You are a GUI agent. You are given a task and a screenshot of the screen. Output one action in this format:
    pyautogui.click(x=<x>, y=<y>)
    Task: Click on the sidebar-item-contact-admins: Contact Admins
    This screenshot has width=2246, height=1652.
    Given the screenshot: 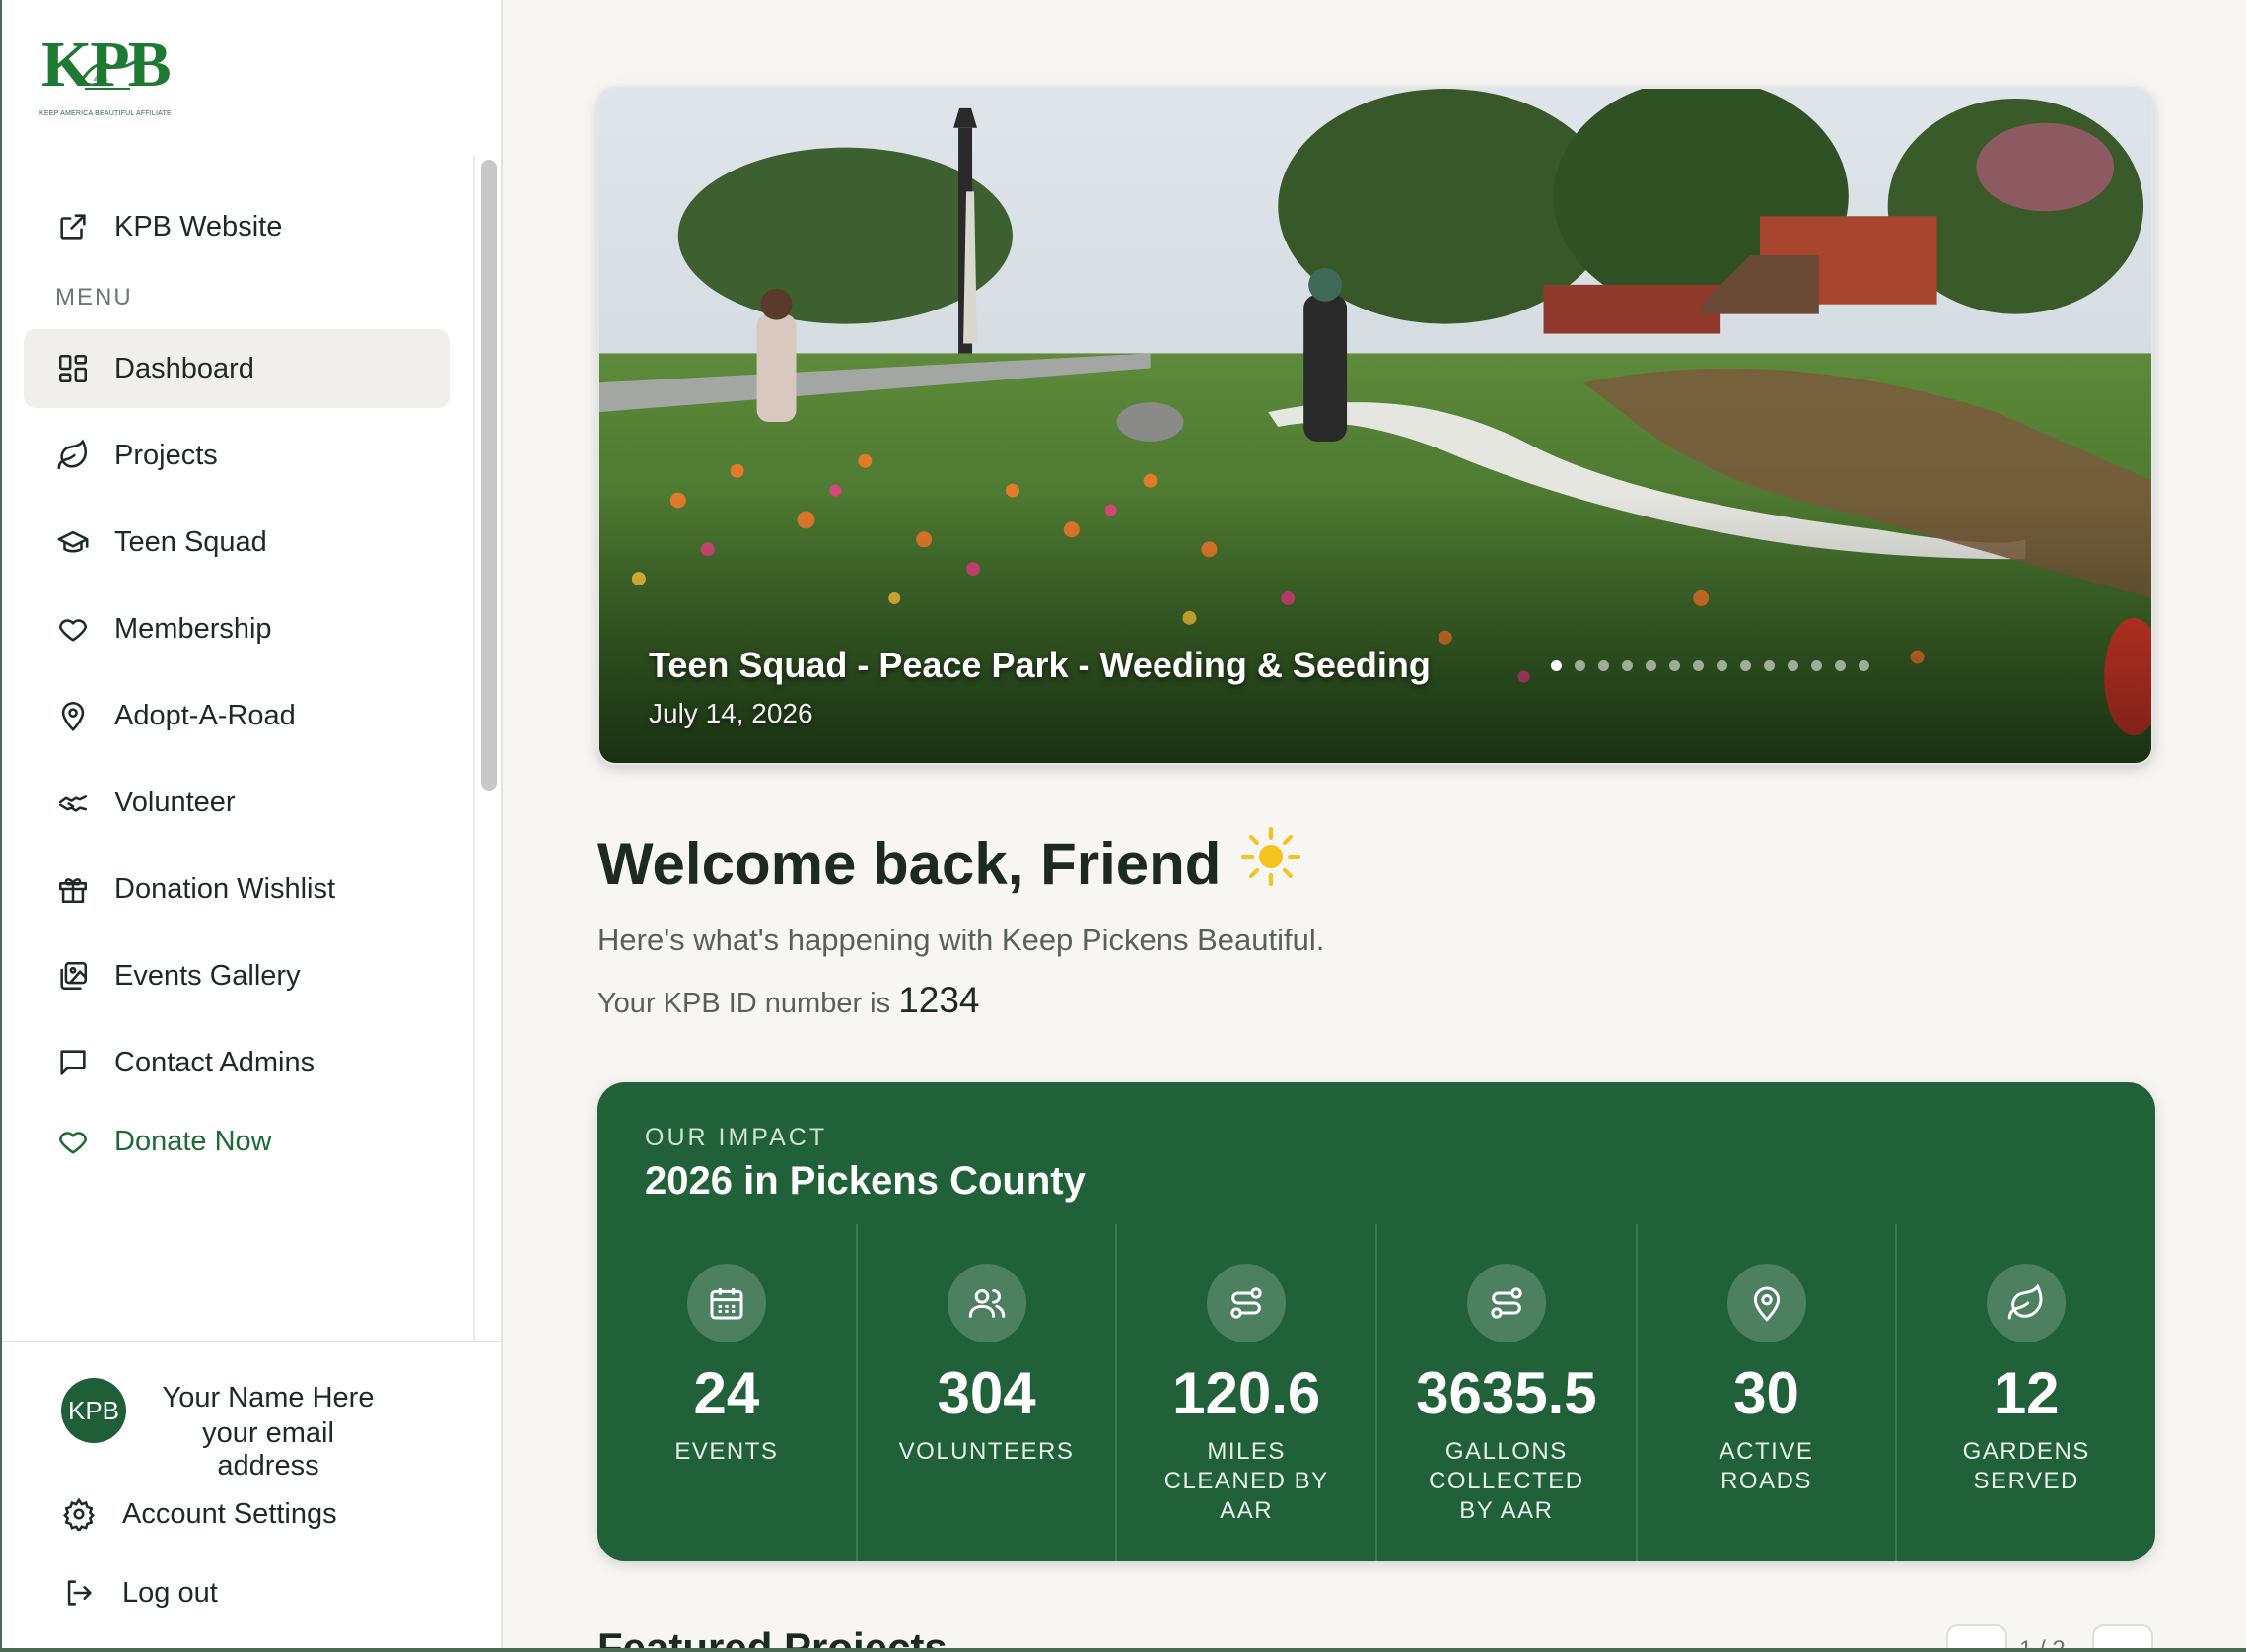 What is the action you would take?
    pyautogui.click(x=237, y=1062)
    